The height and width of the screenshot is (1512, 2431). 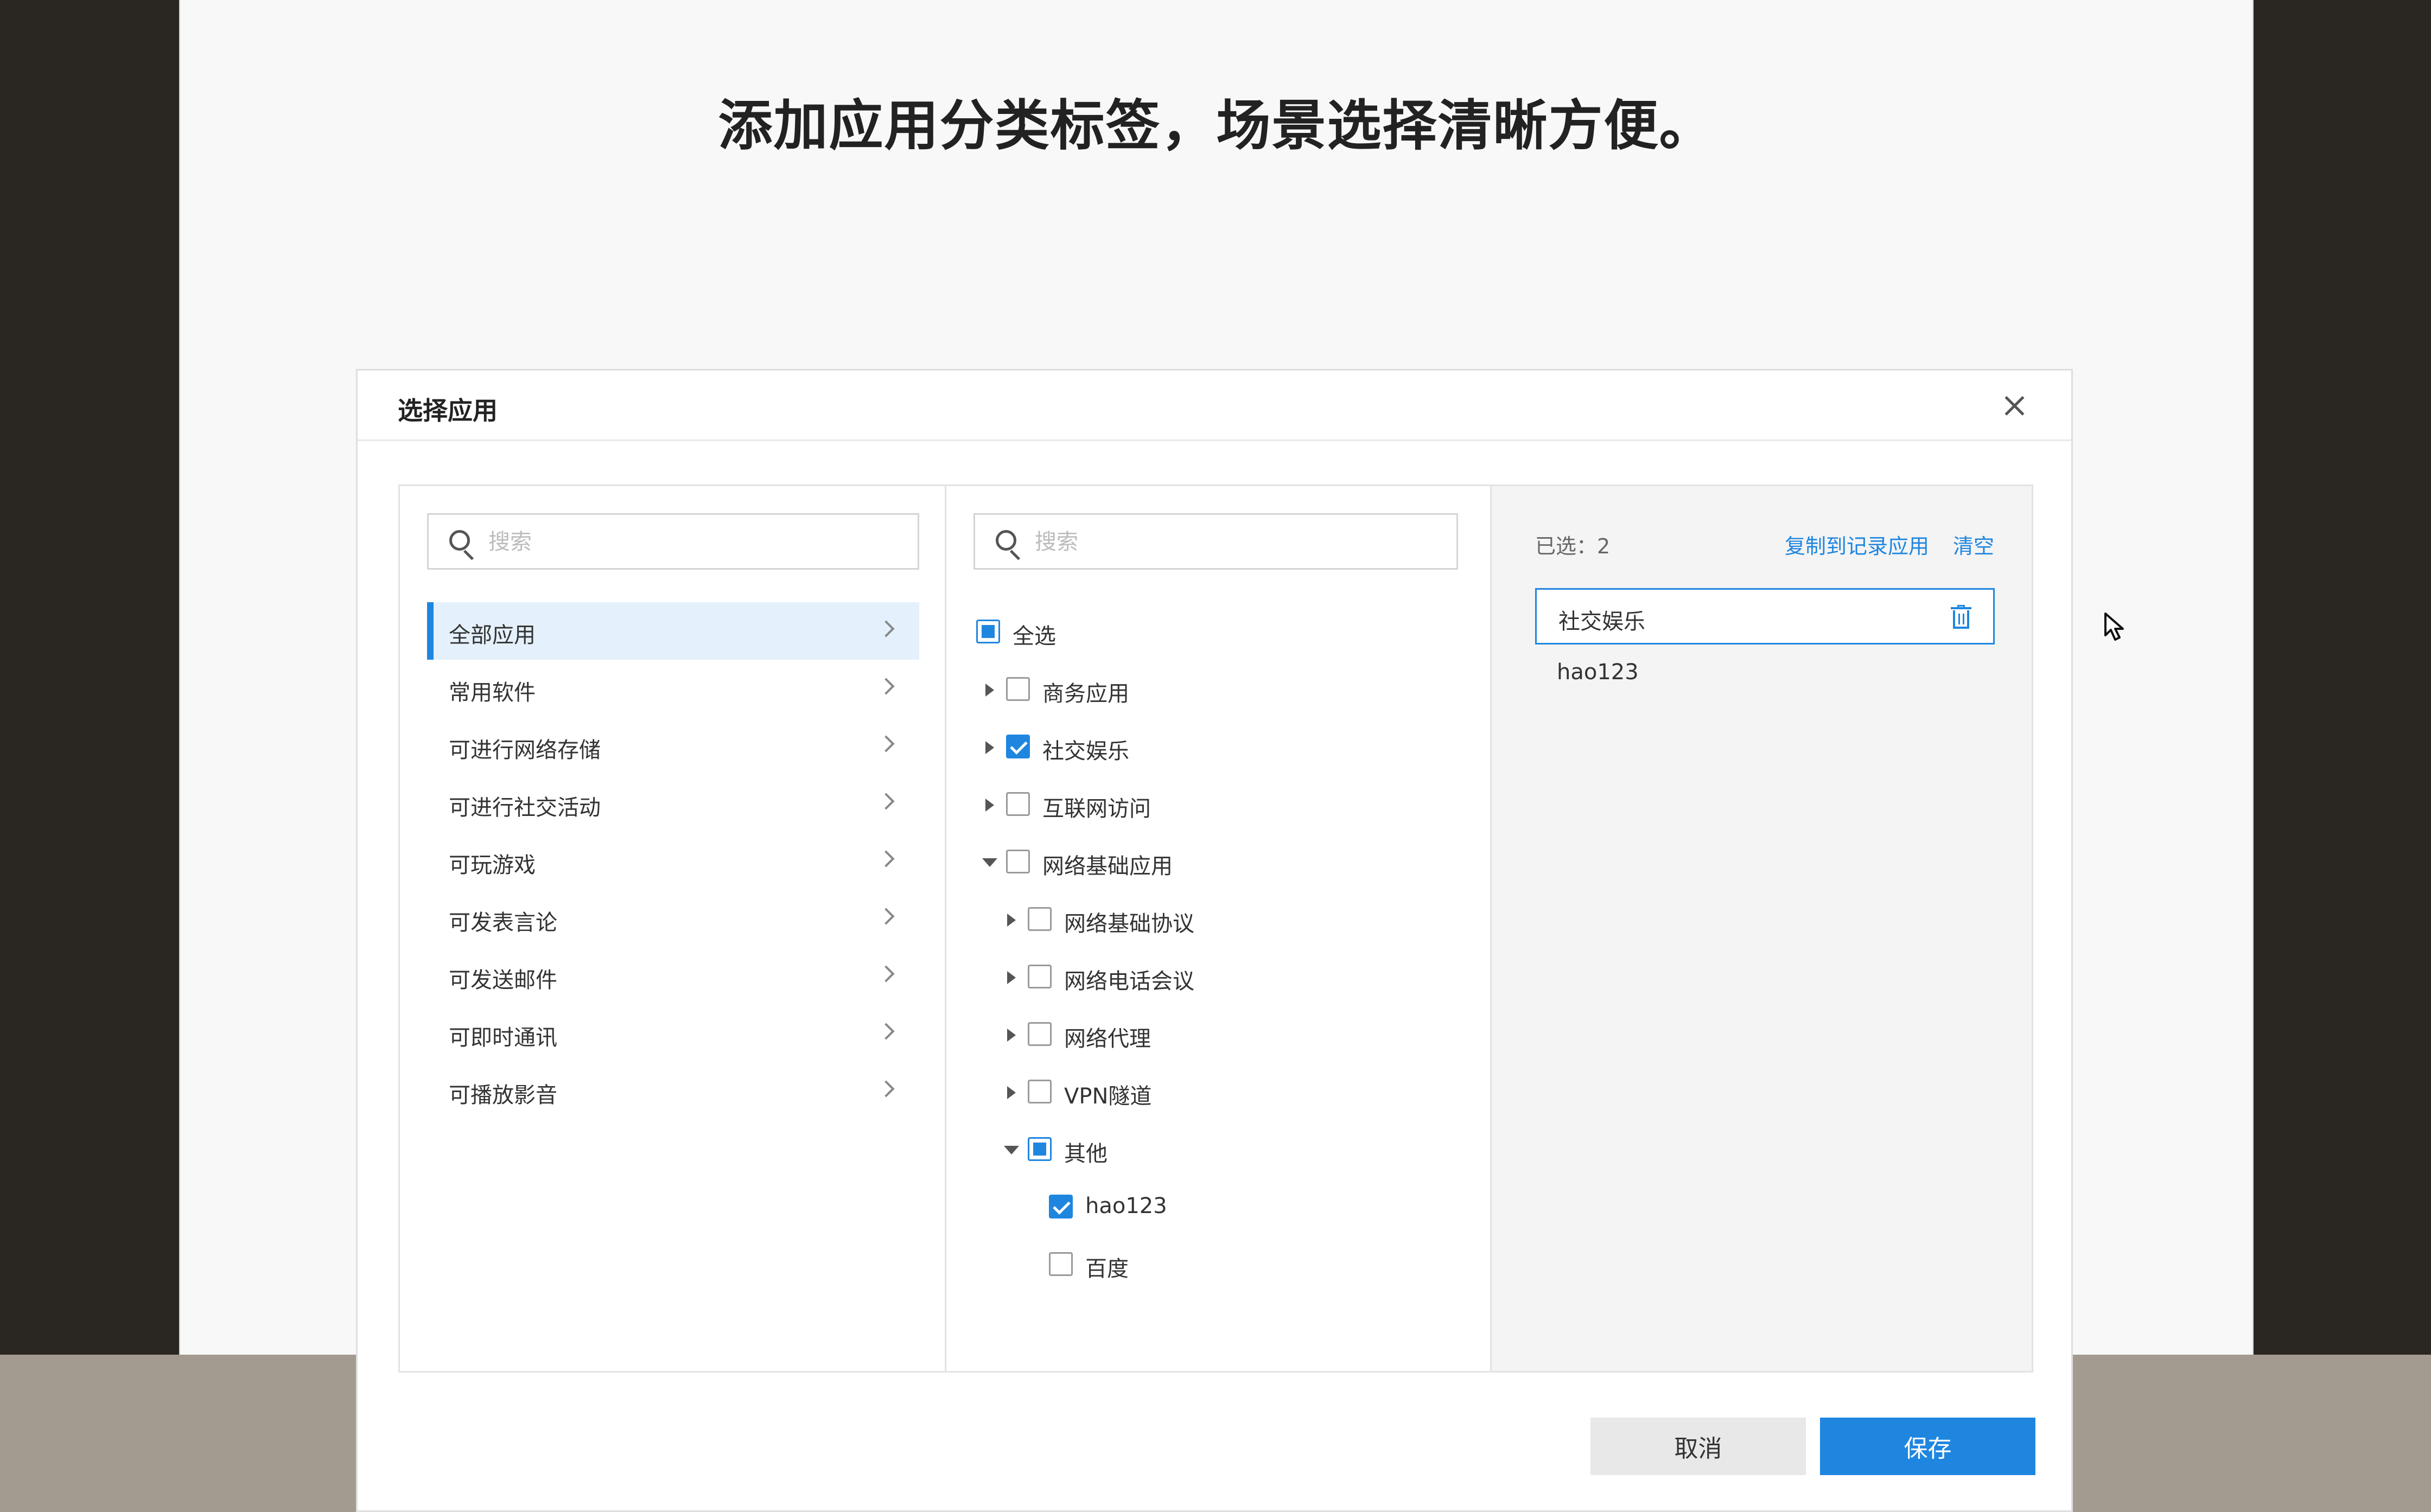 What do you see at coordinates (673, 746) in the screenshot?
I see `category-item-network-storage: 可进行网络存储` at bounding box center [673, 746].